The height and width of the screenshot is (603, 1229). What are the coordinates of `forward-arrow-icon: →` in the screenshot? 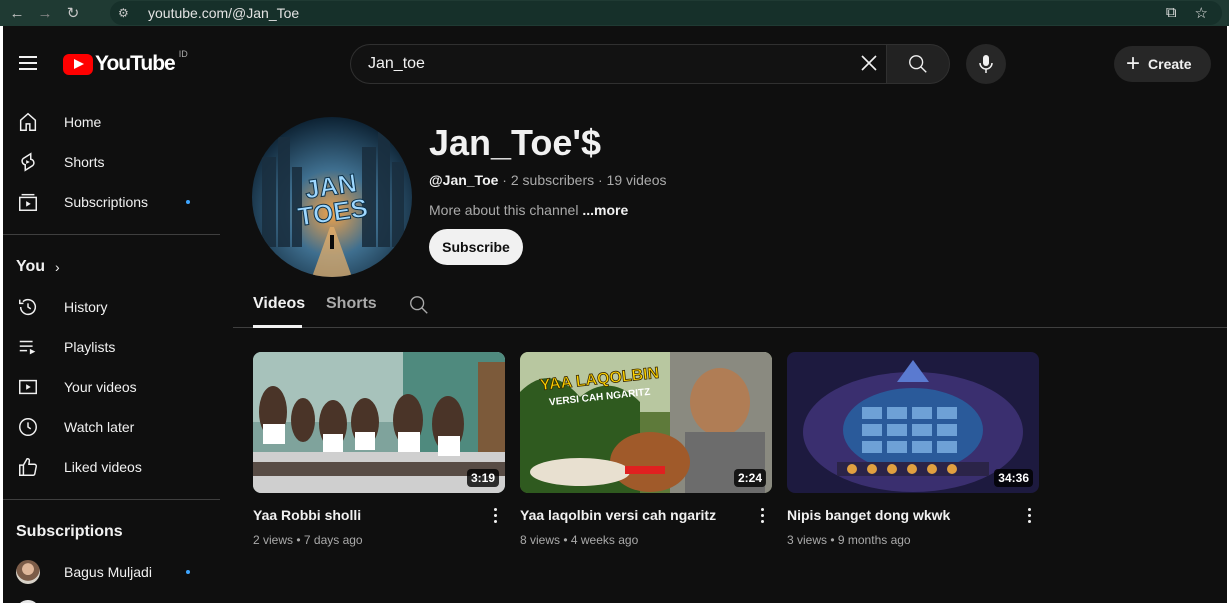 It's located at (45, 13).